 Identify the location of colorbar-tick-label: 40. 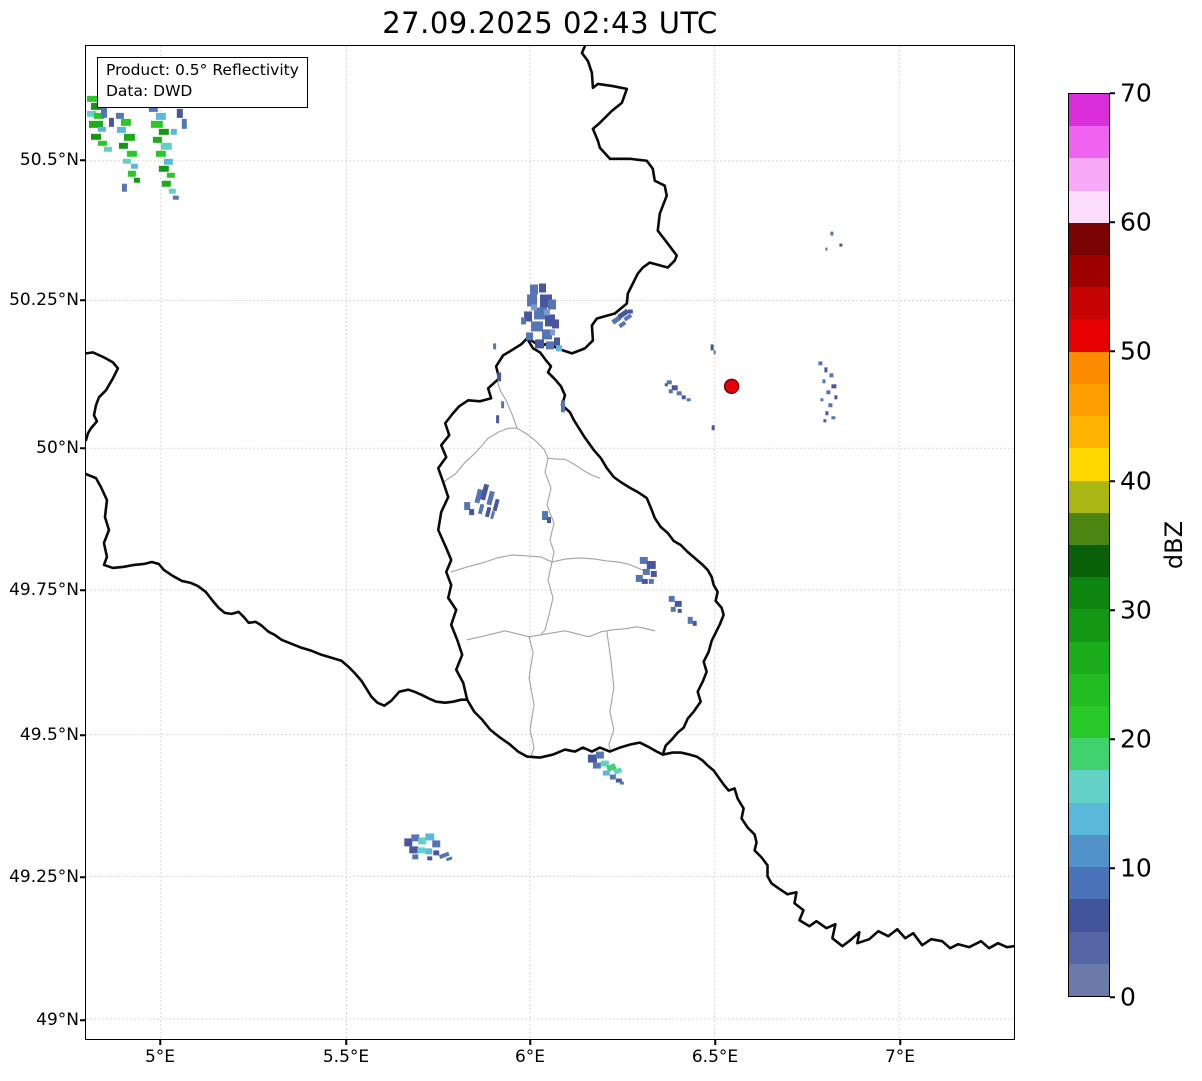
(1136, 481).